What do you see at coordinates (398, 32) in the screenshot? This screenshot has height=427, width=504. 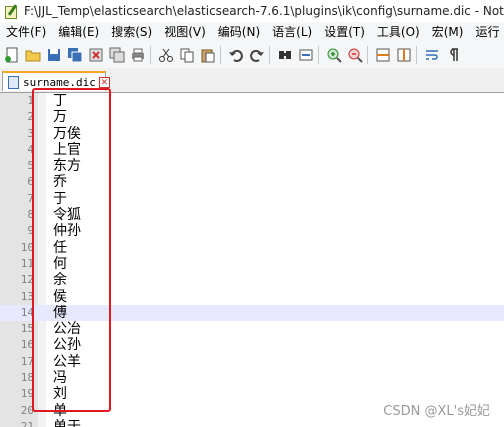 I see `menu-tools: 工具(O)` at bounding box center [398, 32].